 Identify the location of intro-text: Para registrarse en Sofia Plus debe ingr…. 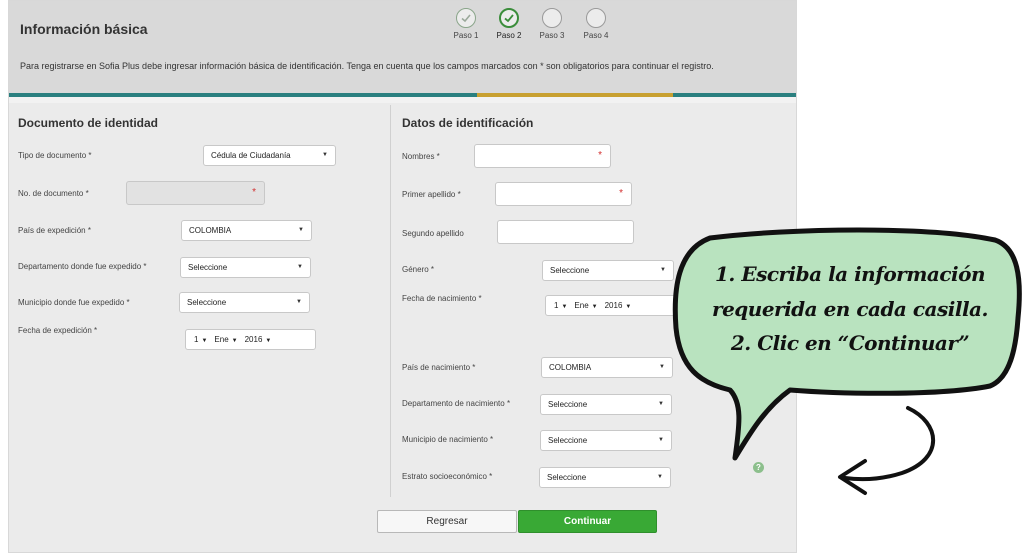
(367, 66).